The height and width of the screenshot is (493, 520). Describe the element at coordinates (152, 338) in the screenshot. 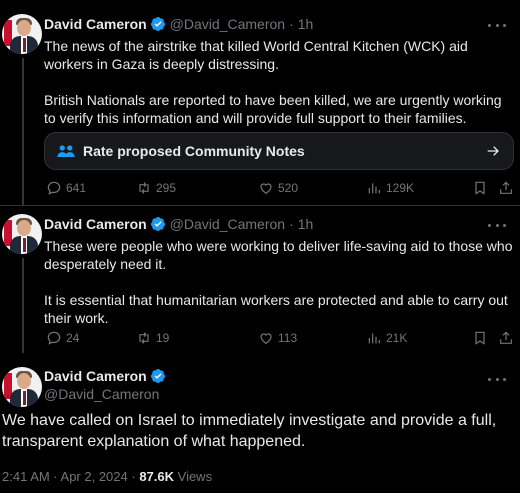

I see `repost-button: 19` at that location.